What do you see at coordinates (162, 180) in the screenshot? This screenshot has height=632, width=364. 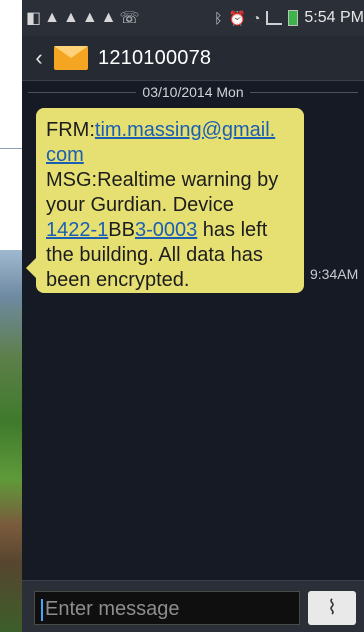 I see `message-line-msg: MSG:Realtime warning by` at bounding box center [162, 180].